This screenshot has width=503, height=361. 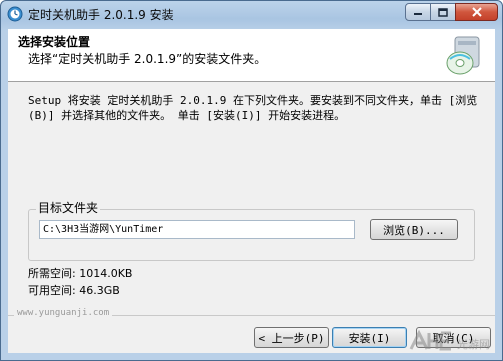 What do you see at coordinates (291, 337) in the screenshot?
I see `back-button: < 上一步(P)` at bounding box center [291, 337].